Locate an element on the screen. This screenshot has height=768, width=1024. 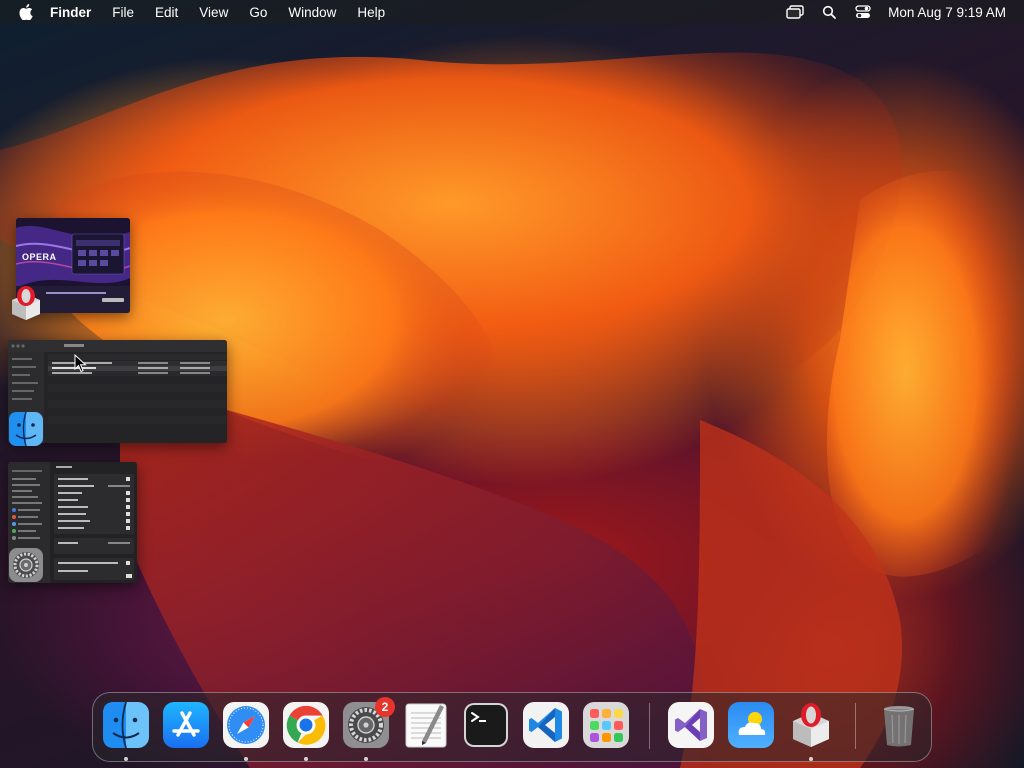
dock-weather is located at coordinates (751, 725).